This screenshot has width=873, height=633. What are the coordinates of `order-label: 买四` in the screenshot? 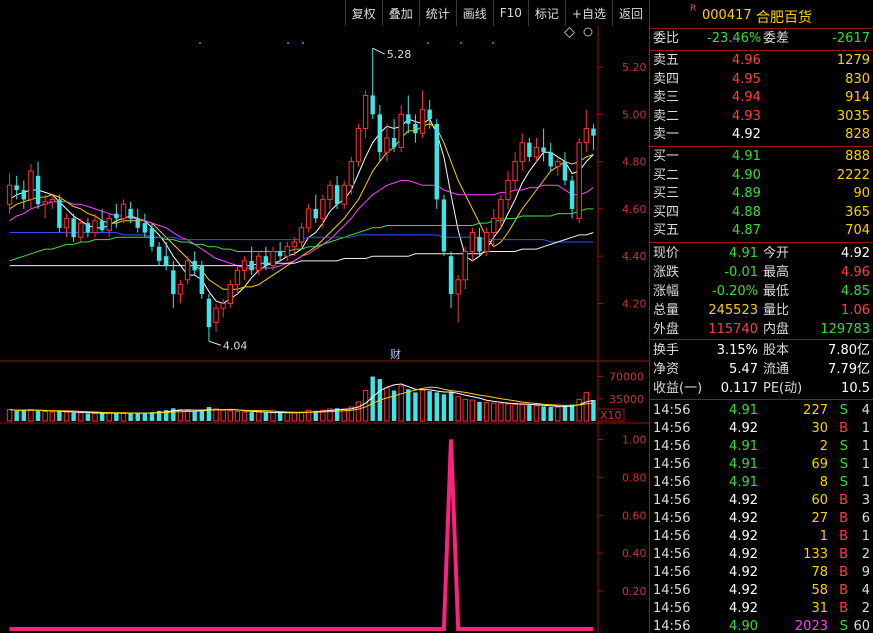 It's located at (666, 212).